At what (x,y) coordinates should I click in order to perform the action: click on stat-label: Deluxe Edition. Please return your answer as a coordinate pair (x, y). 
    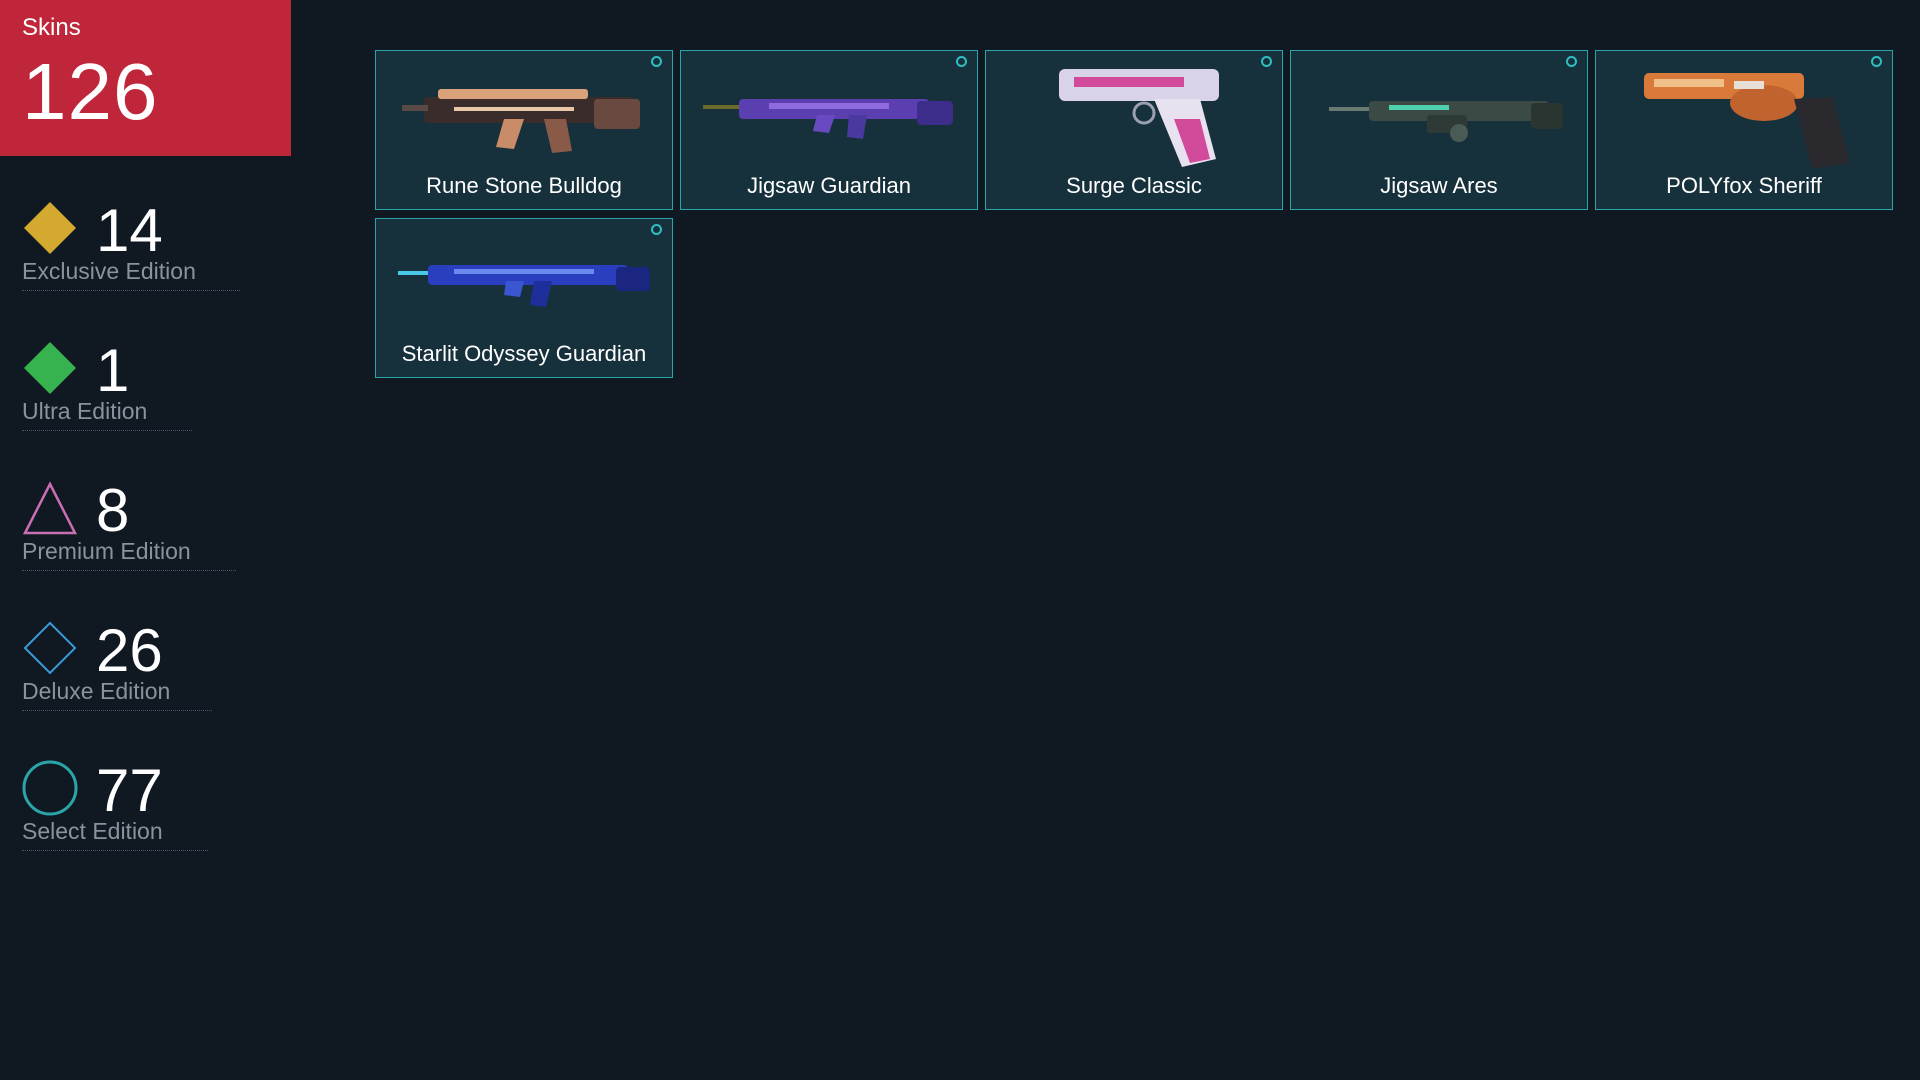
    Looking at the image, I should click on (96, 691).